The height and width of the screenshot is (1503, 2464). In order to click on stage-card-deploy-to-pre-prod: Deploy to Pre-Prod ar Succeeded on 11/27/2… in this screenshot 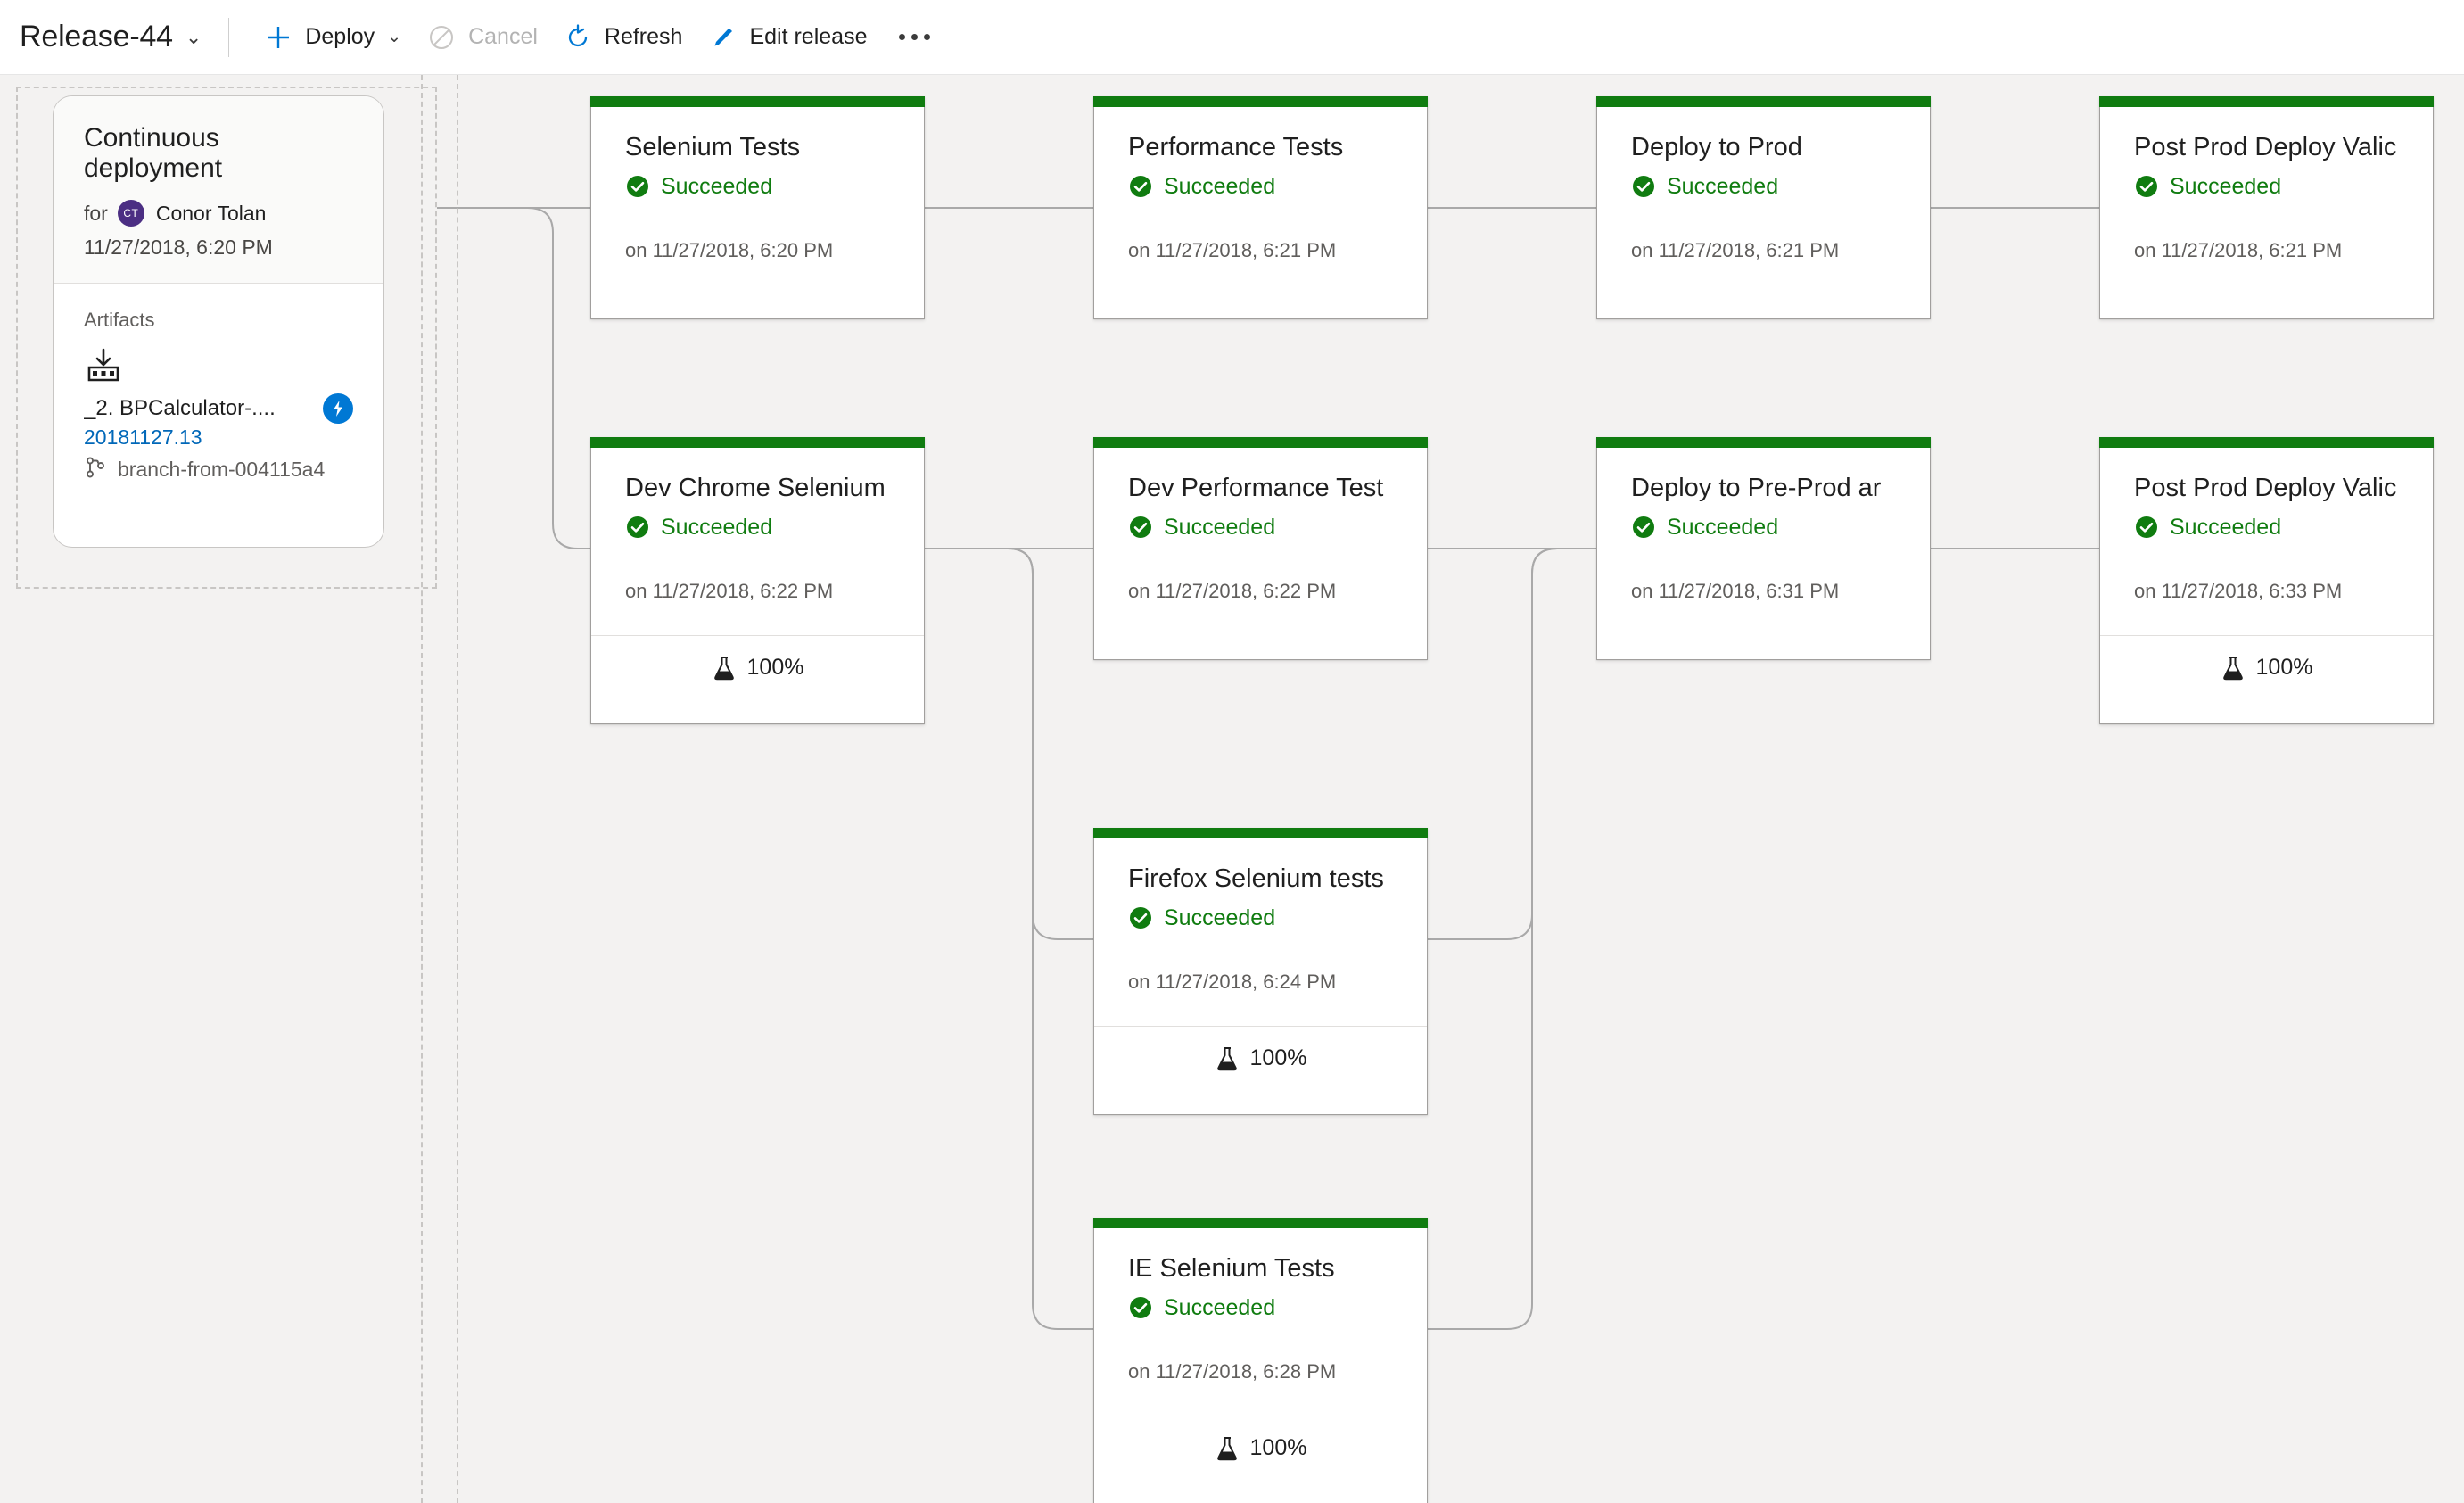, I will do `click(1763, 548)`.